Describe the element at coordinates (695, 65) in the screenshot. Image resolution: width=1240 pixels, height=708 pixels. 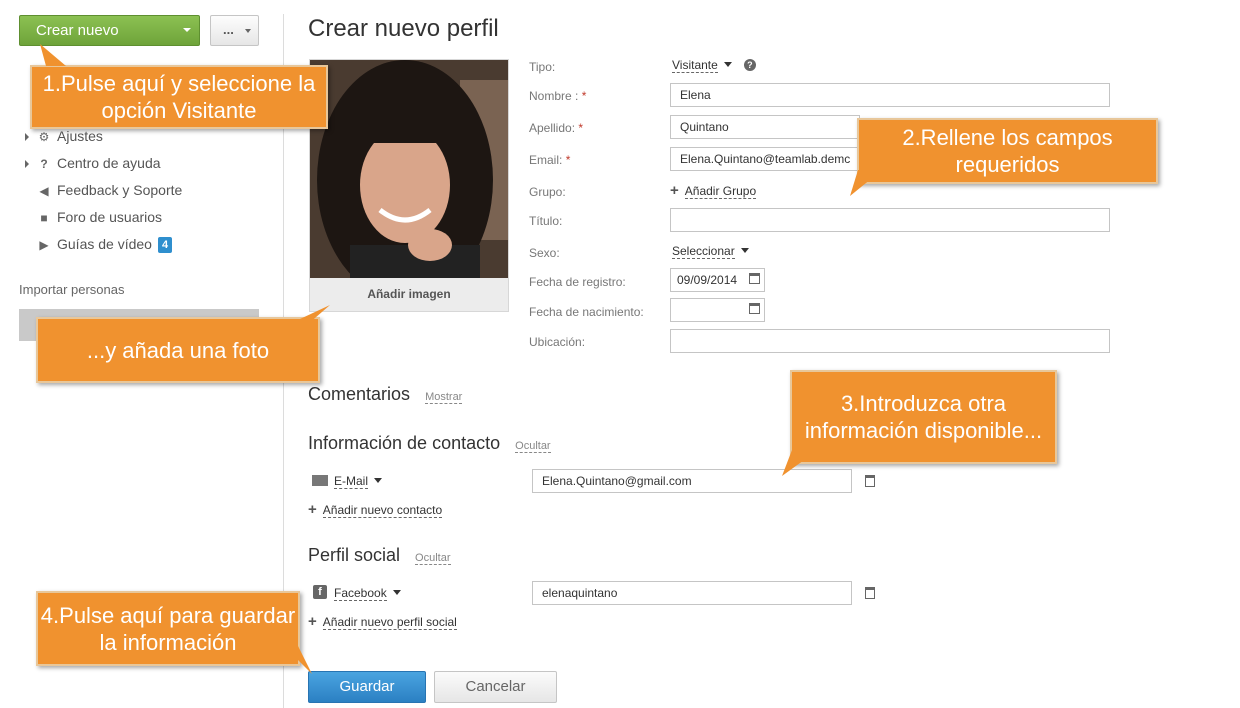
I see `type-value: Visitante` at that location.